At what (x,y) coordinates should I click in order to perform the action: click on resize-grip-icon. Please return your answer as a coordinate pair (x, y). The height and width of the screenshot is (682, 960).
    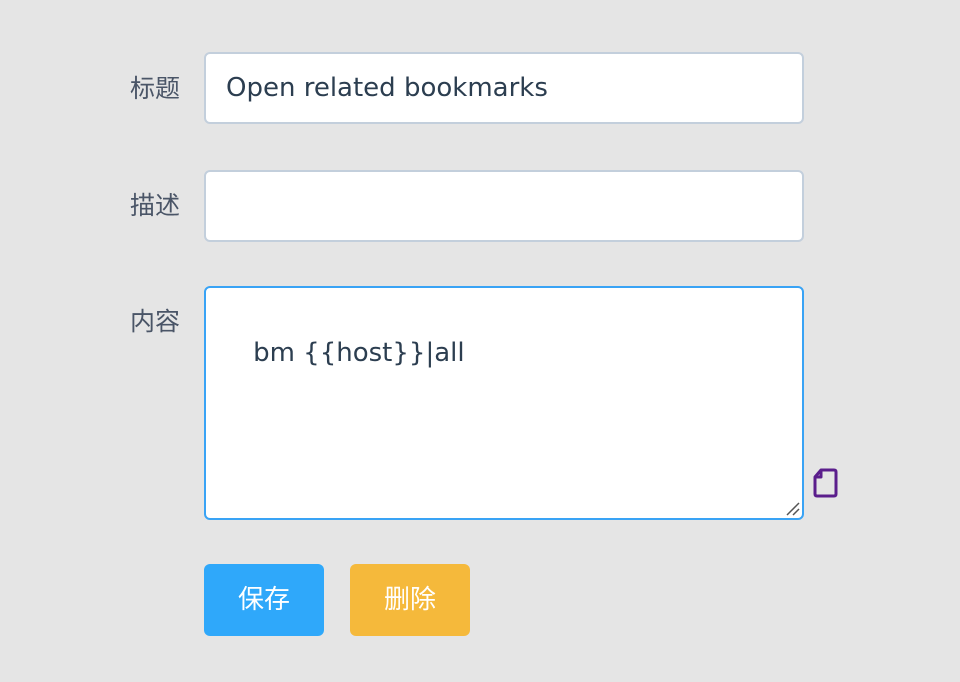
    Looking at the image, I should click on (792, 508).